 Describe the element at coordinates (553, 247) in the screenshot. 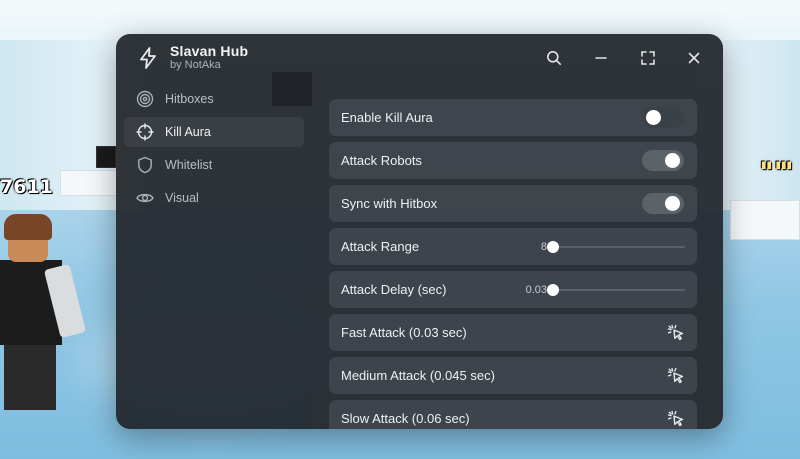

I see `attack-range-slider-thumb` at that location.